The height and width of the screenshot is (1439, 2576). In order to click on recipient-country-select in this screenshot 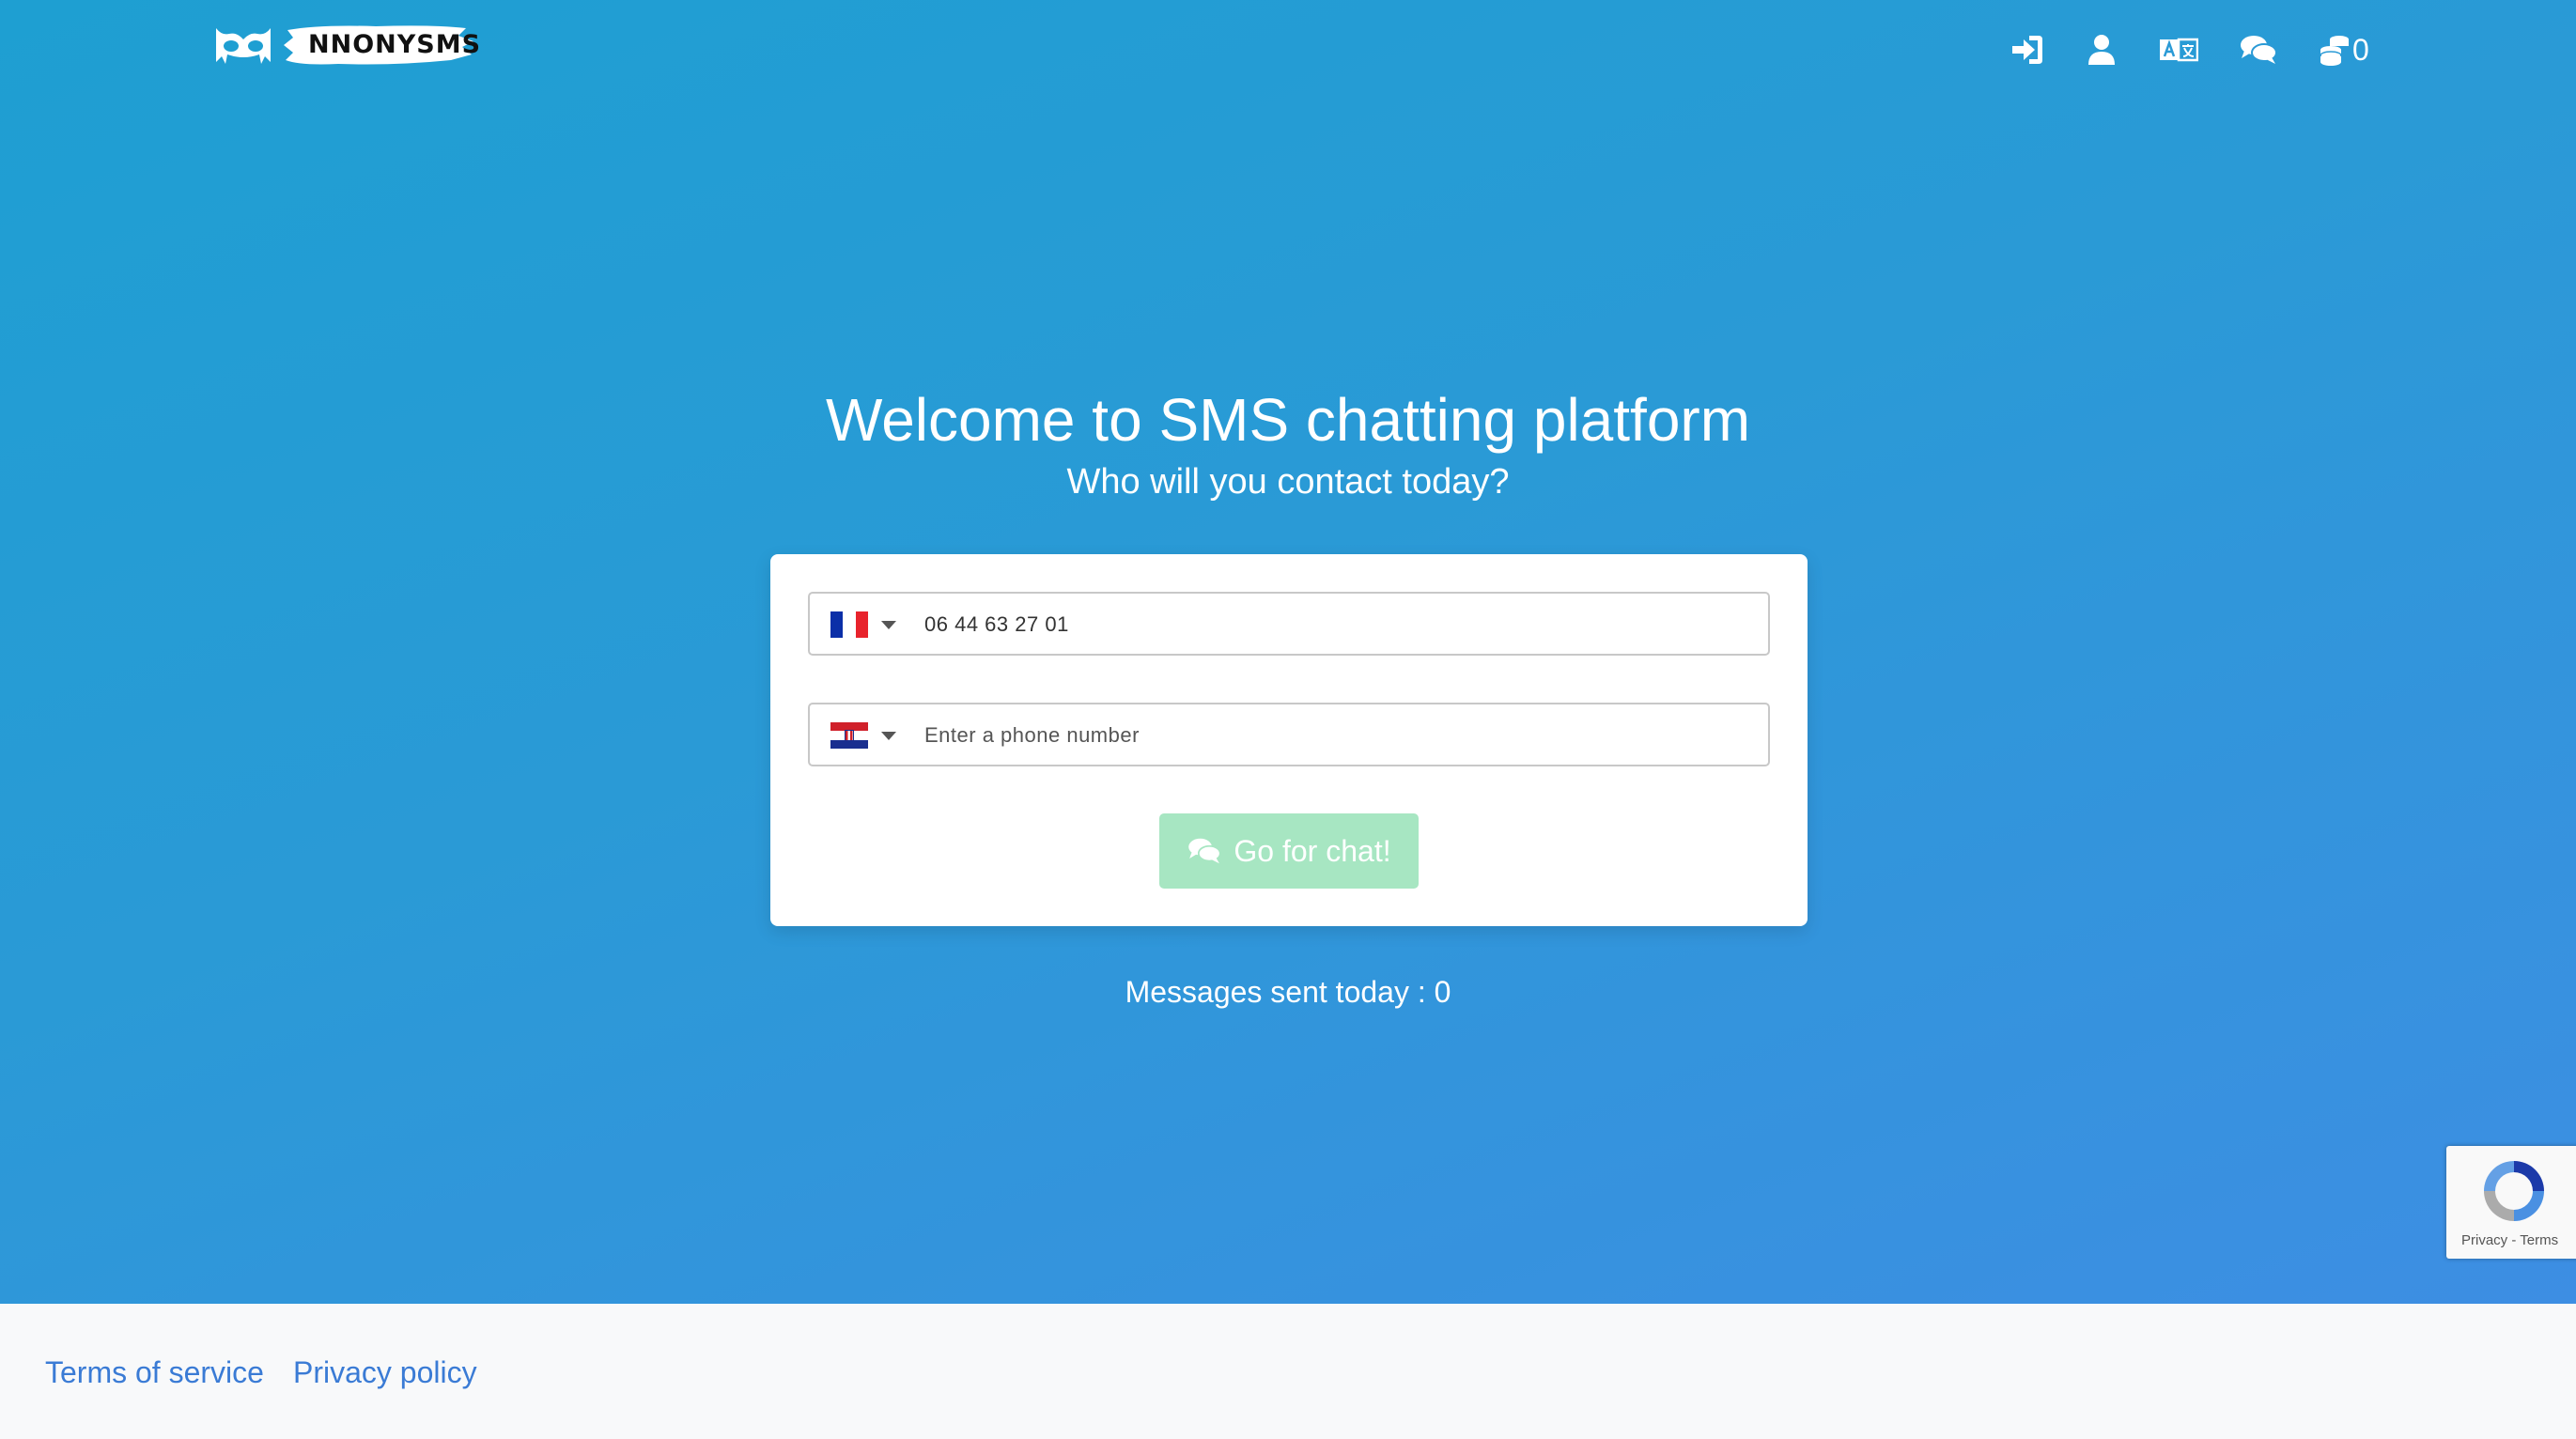, I will do `click(863, 735)`.